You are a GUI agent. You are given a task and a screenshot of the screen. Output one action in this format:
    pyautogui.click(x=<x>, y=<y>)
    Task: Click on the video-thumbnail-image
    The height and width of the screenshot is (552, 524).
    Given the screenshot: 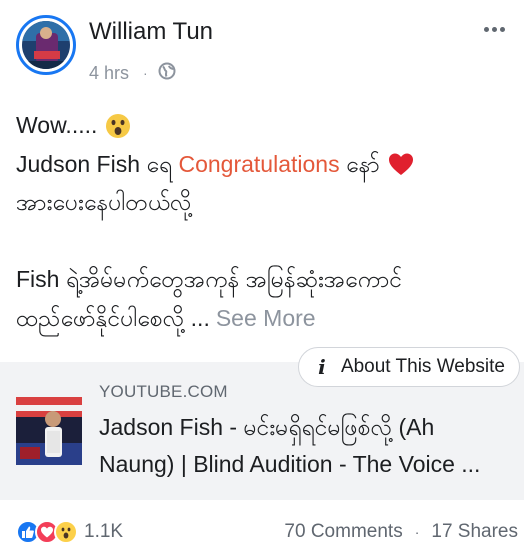 What is the action you would take?
    pyautogui.click(x=49, y=431)
    